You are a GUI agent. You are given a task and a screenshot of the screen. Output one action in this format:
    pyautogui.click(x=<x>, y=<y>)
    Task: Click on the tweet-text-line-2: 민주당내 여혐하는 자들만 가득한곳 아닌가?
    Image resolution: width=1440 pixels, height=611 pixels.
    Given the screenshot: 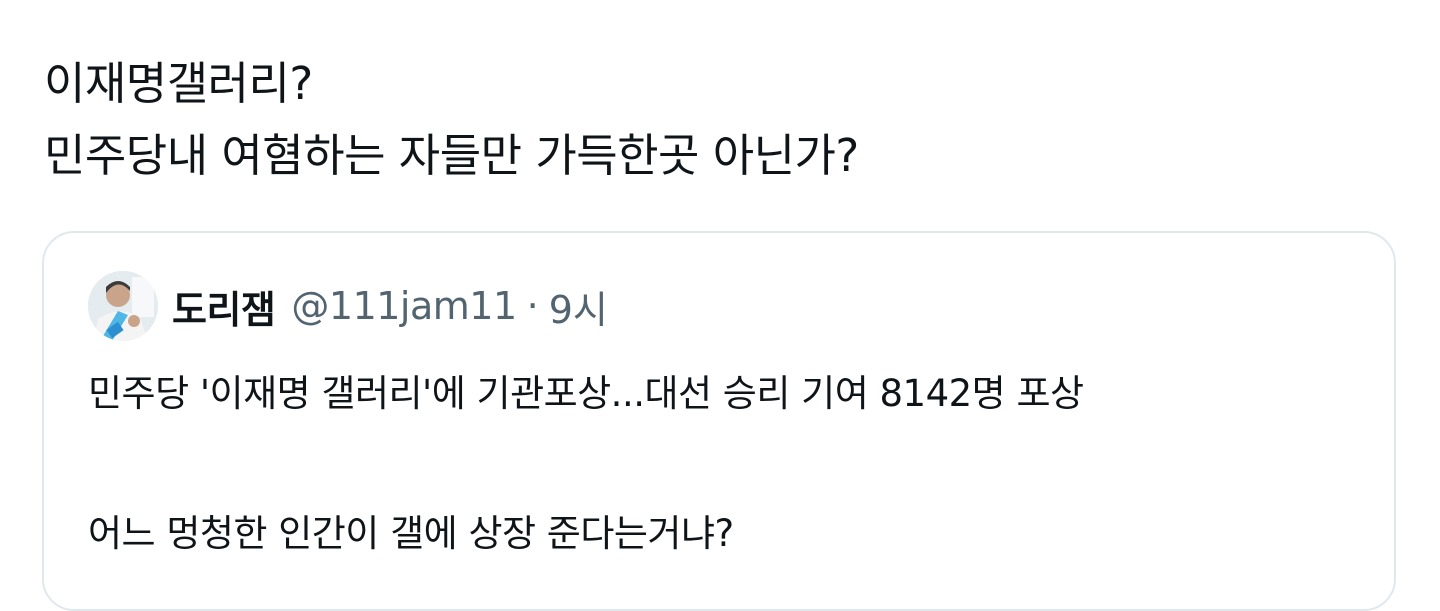 What is the action you would take?
    pyautogui.click(x=451, y=155)
    